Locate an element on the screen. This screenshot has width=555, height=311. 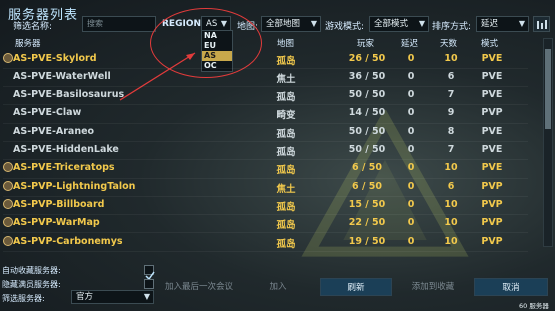
filter-server-label: 筛选服务器: is located at coordinates (23, 298).